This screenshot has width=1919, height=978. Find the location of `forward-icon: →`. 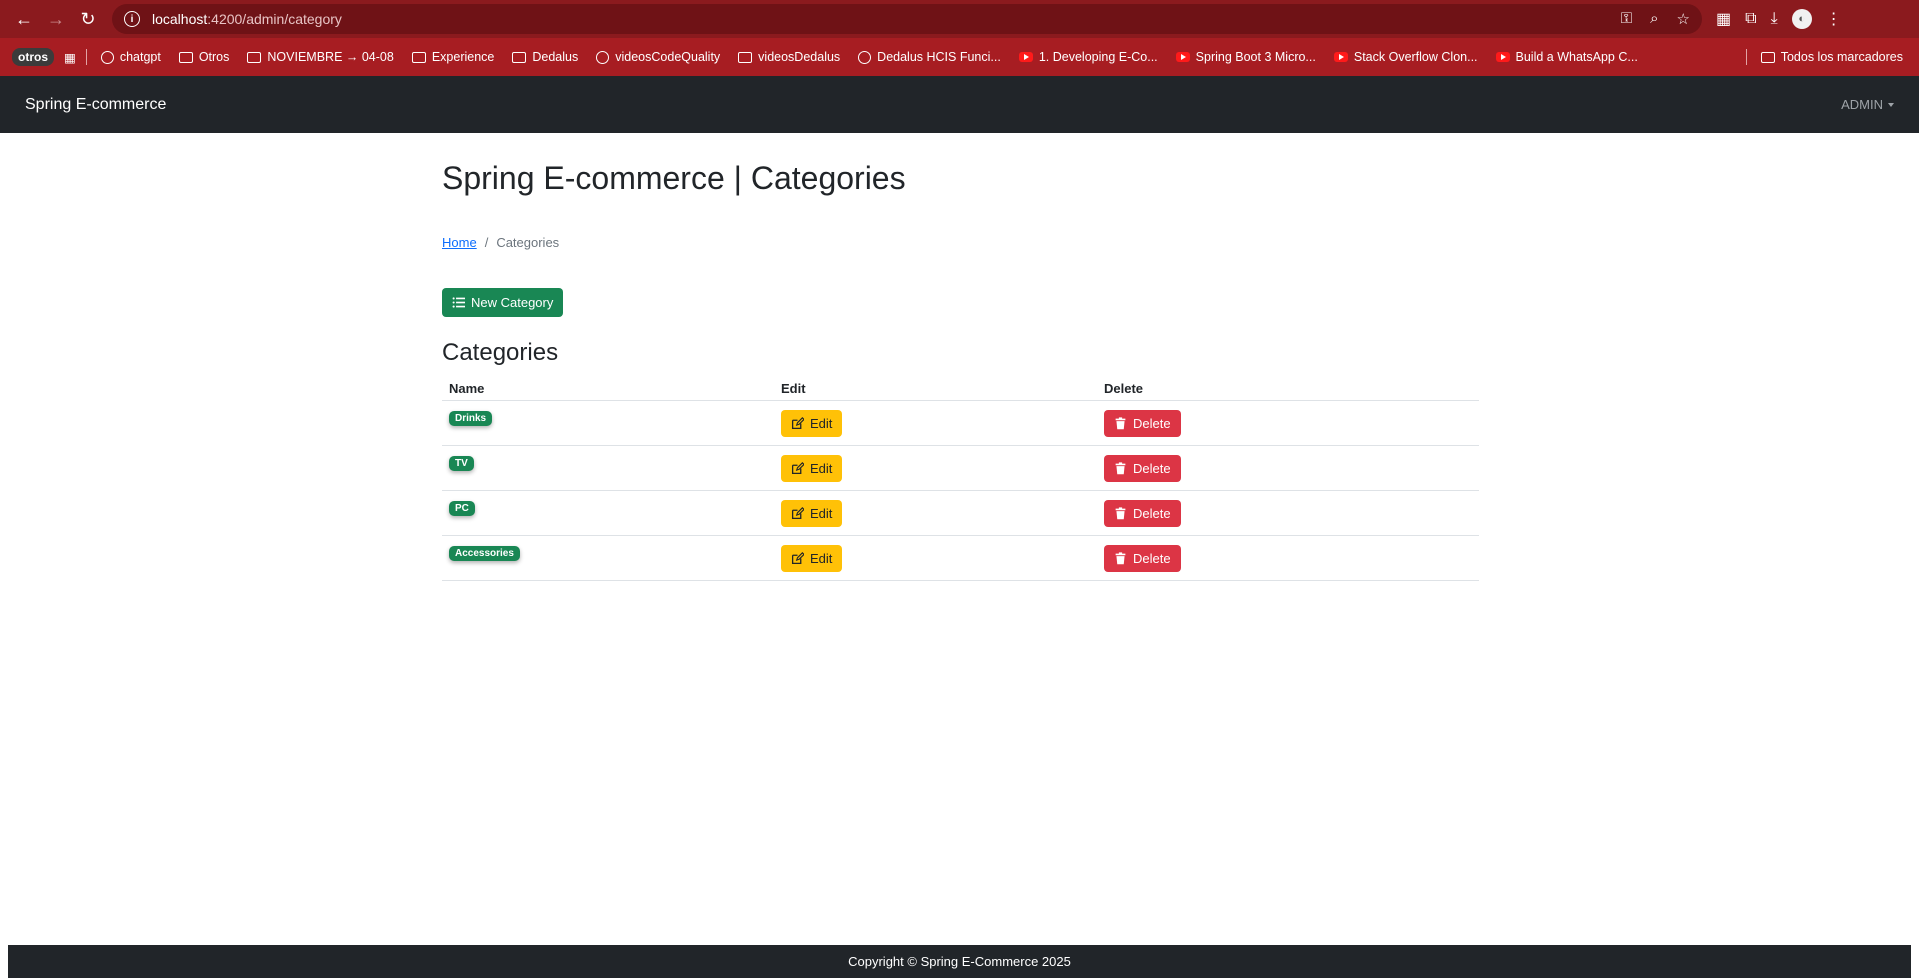

forward-icon: → is located at coordinates (56, 19).